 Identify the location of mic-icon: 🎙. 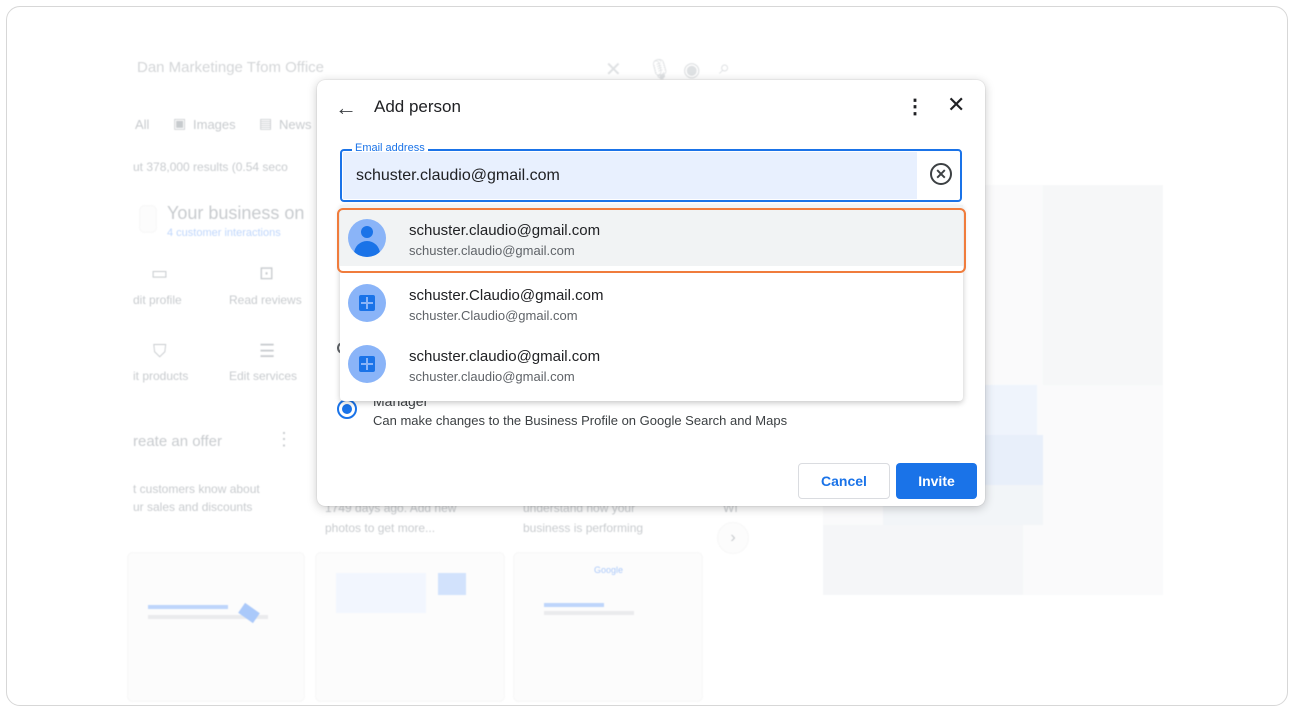
(660, 70).